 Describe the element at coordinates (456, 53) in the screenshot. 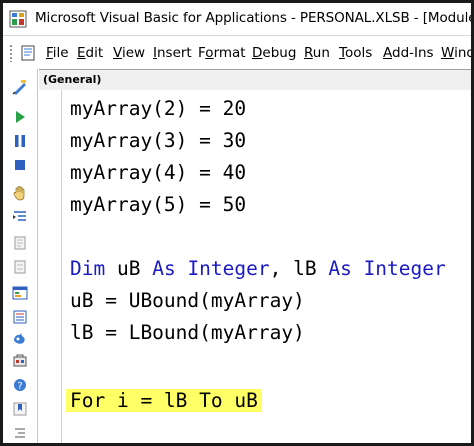

I see `menu-window: Windo` at that location.